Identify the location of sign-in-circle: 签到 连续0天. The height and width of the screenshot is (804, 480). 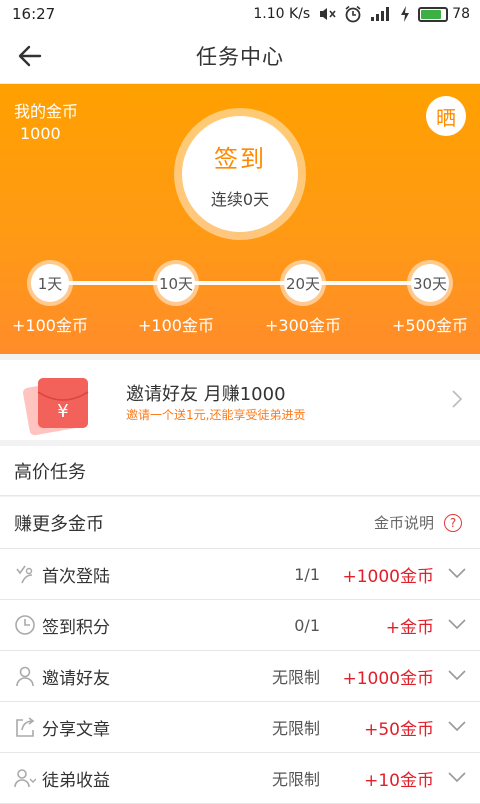
(240, 174).